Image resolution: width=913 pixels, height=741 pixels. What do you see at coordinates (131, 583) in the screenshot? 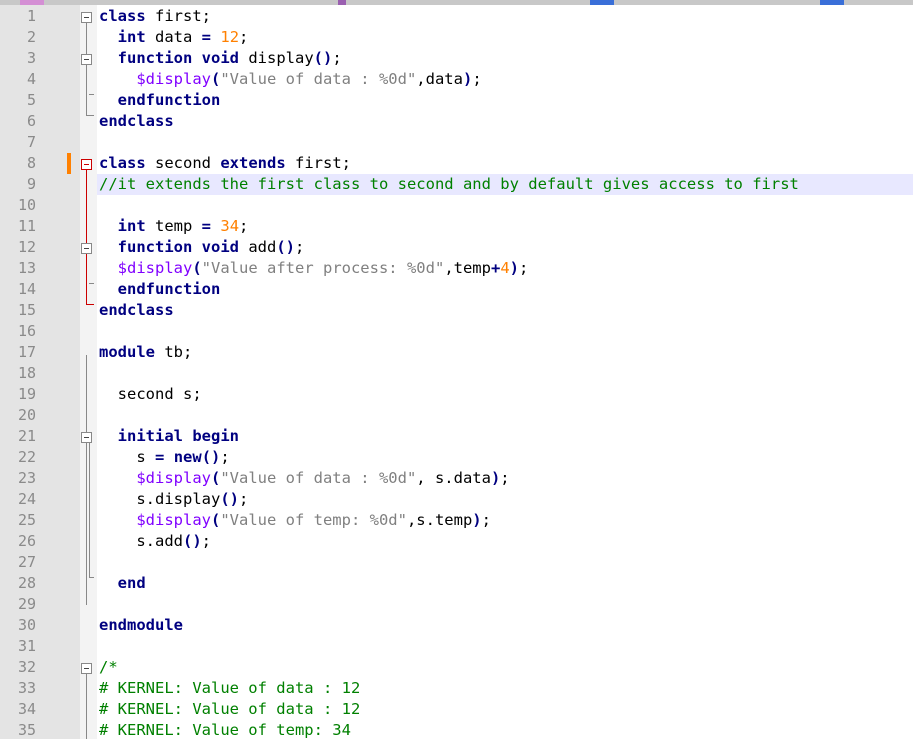
I see `code-token: end` at bounding box center [131, 583].